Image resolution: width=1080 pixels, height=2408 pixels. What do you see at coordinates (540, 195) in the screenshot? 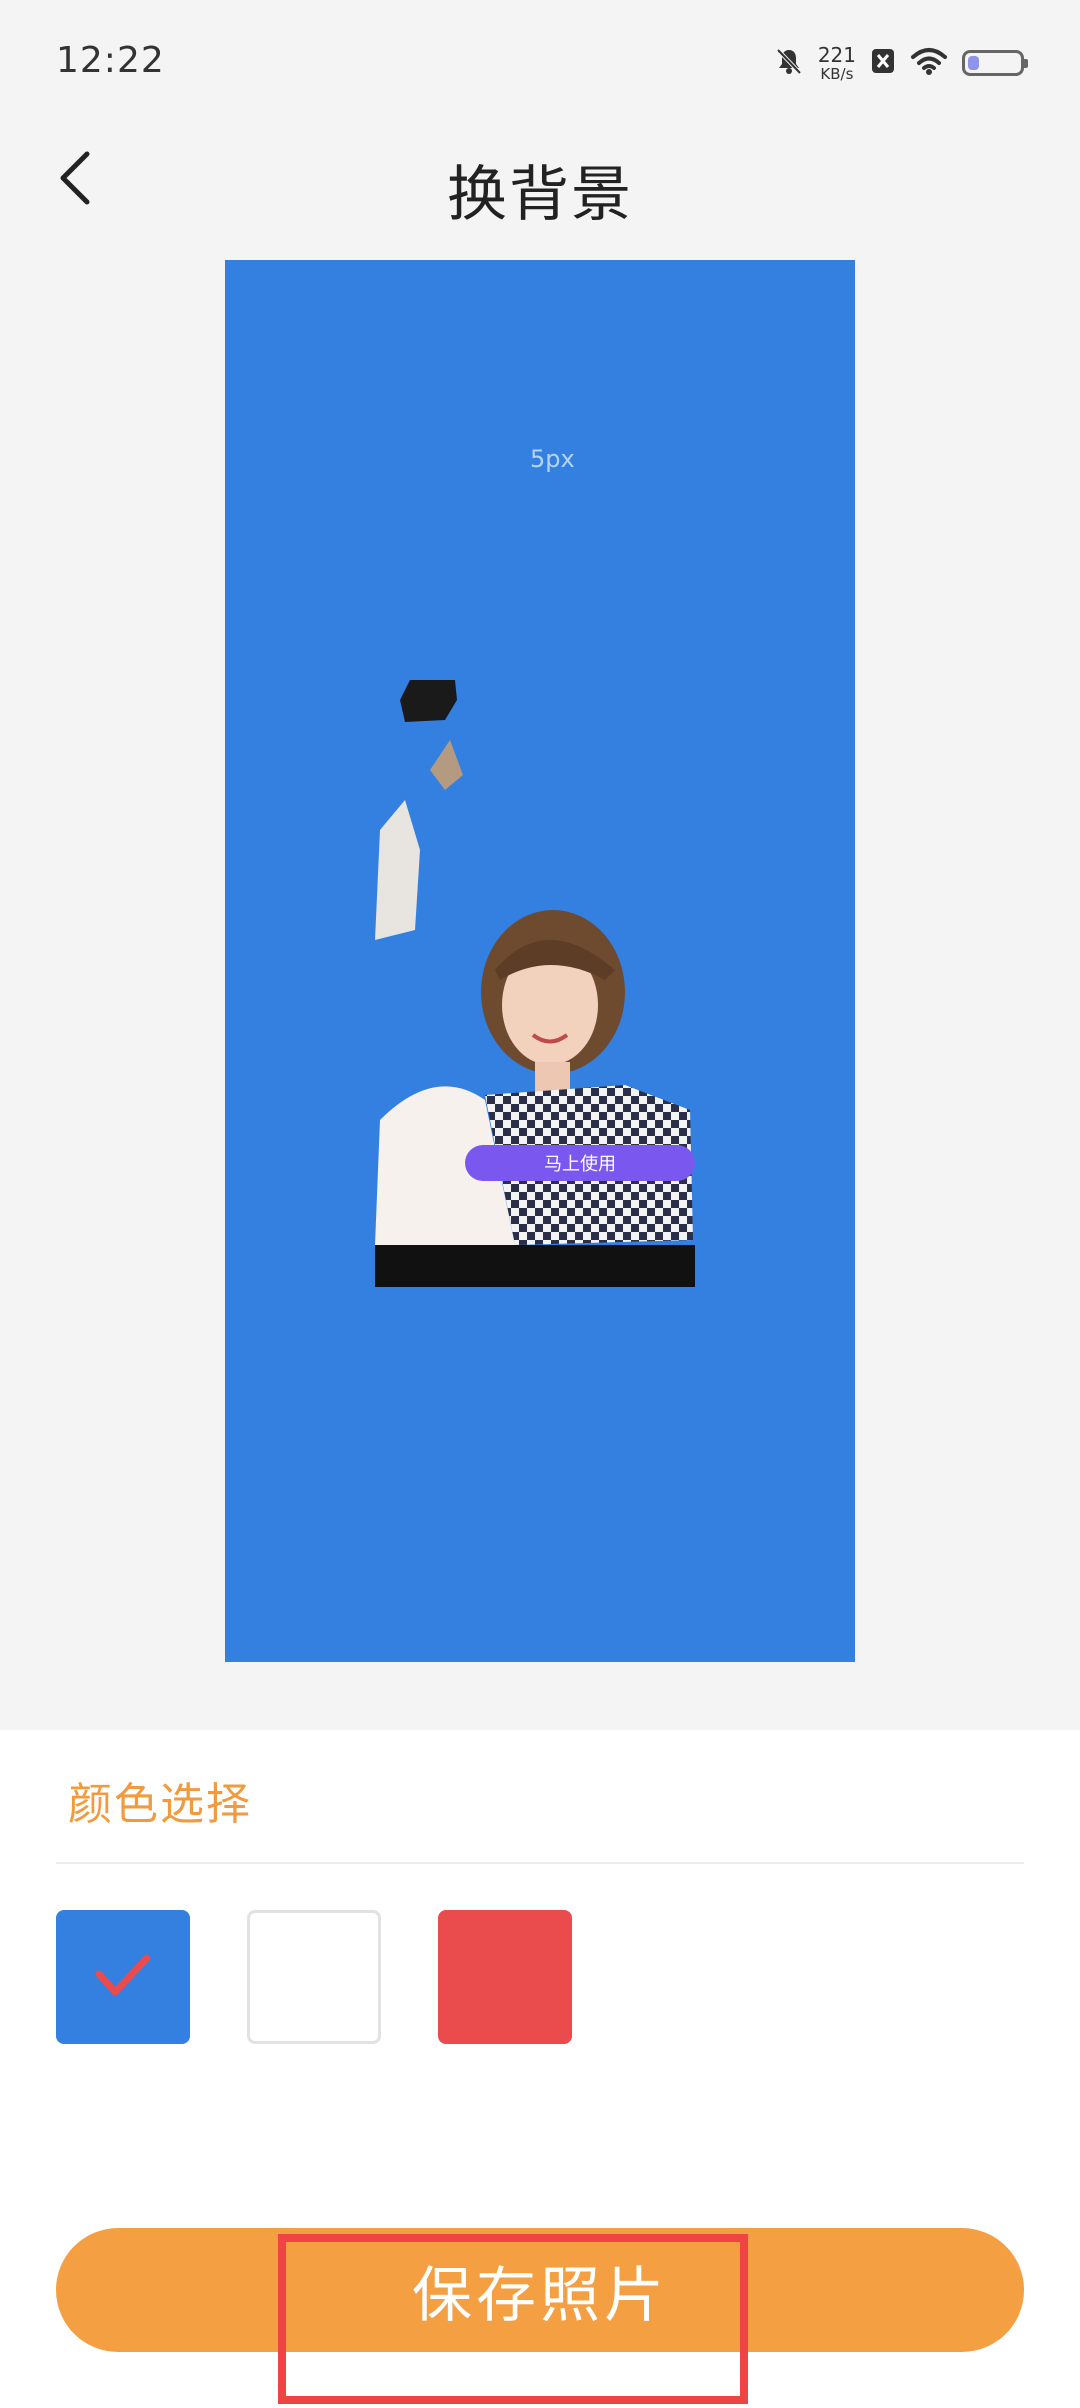
I see `page-title: 换背景` at bounding box center [540, 195].